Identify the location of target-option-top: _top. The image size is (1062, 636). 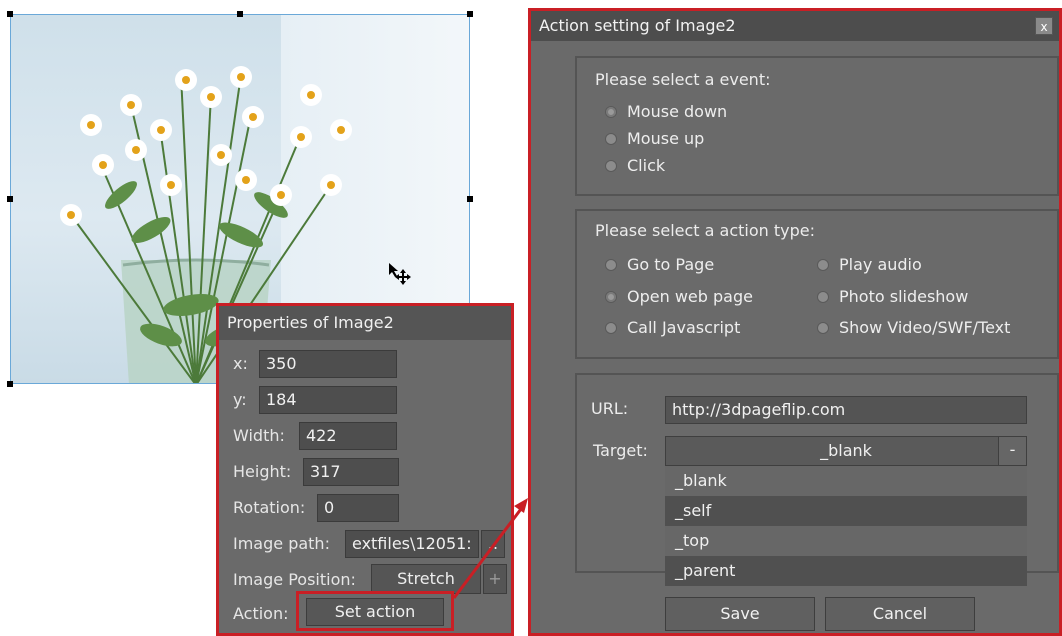
(846, 541).